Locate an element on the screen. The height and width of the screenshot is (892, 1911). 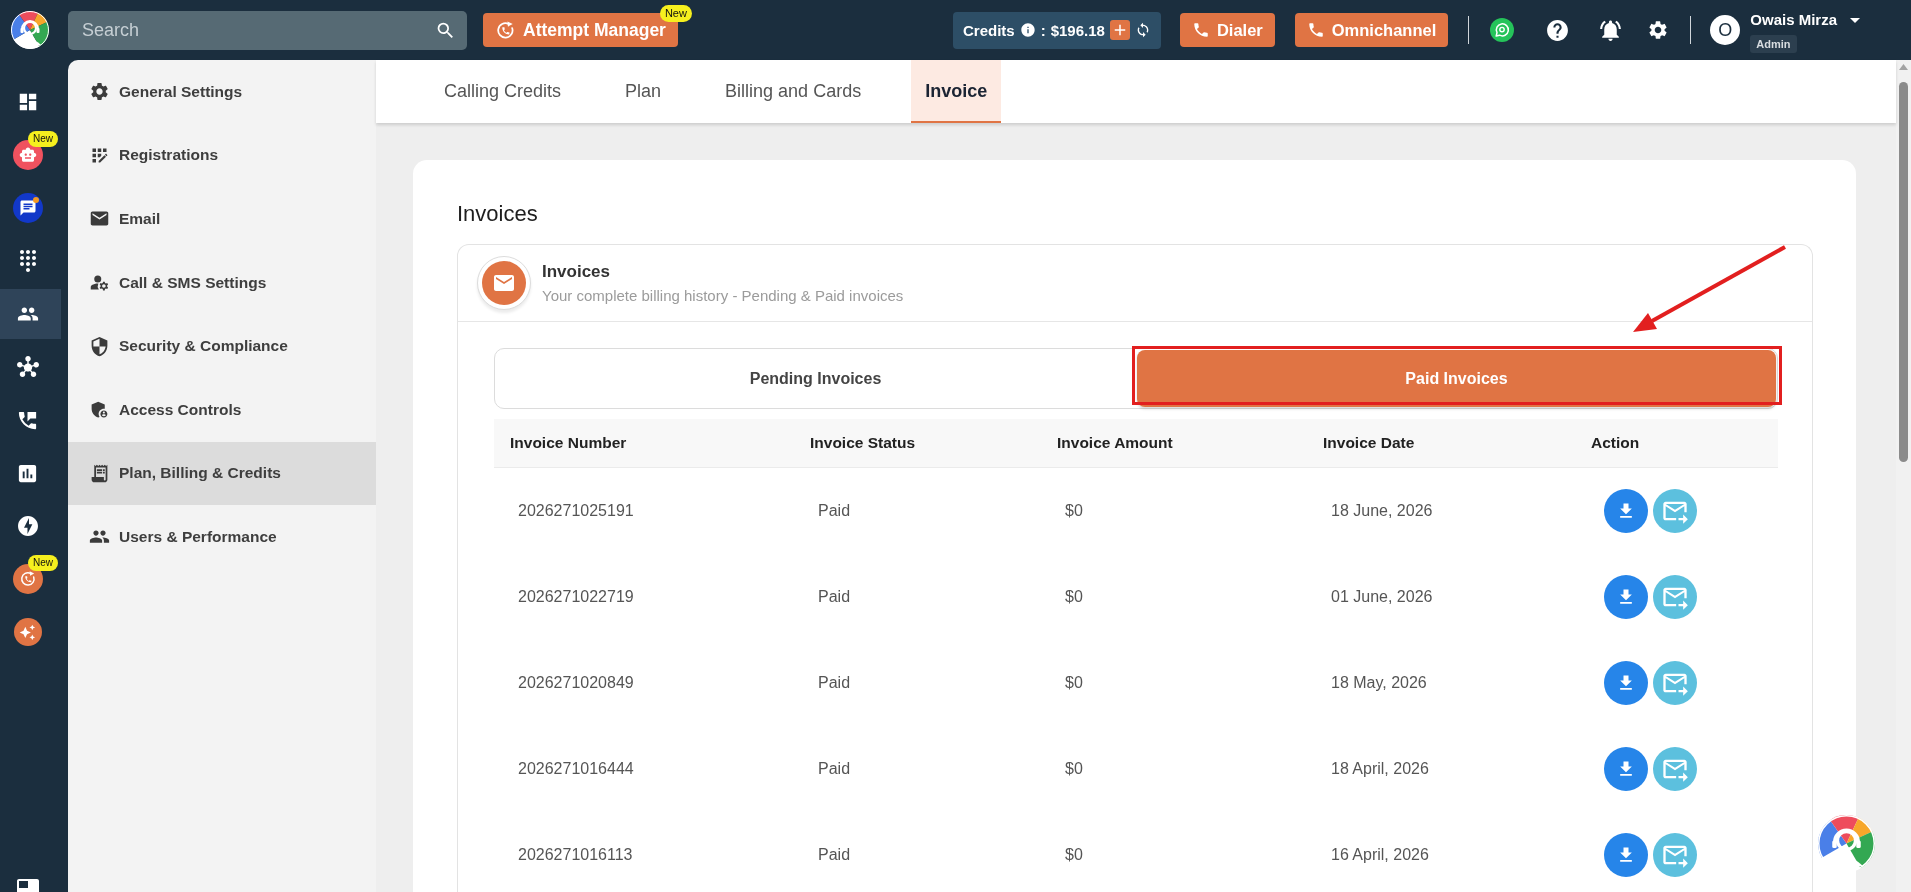
table-cell-text: 2026271016113 is located at coordinates (575, 855).